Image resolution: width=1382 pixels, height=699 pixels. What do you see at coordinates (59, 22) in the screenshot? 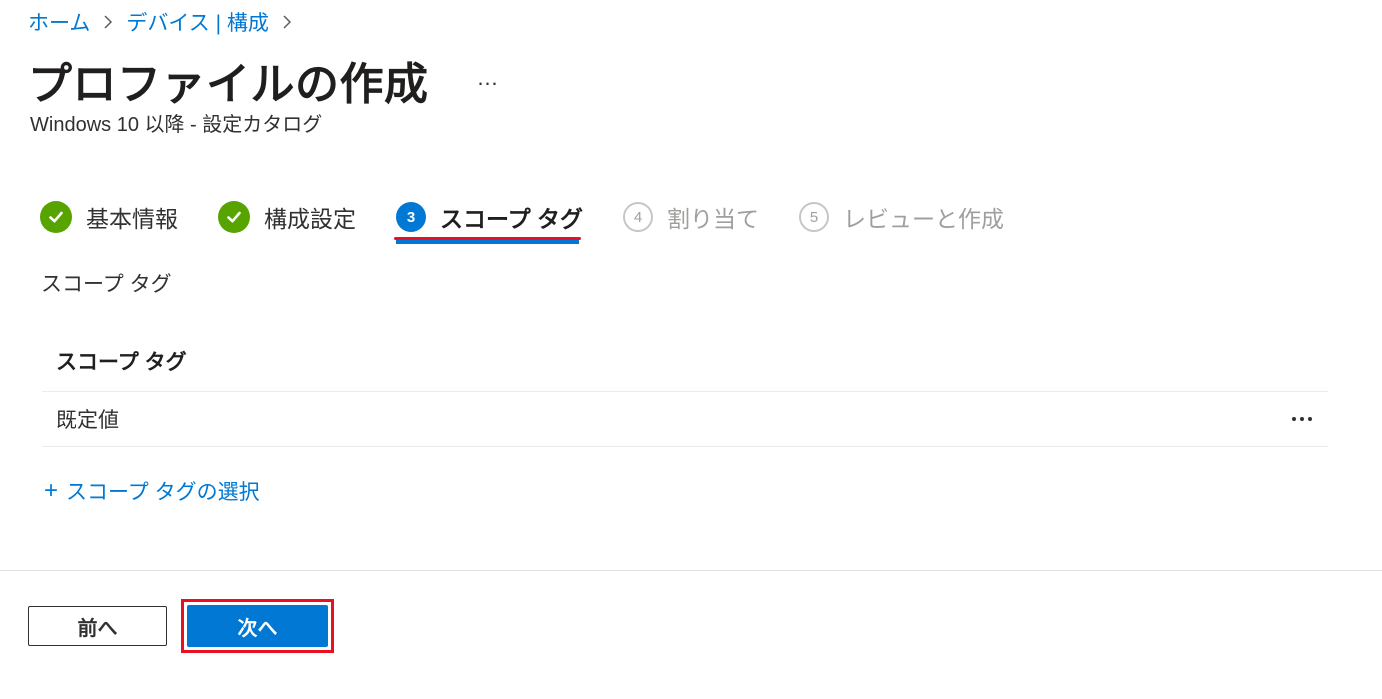
I see `breadcrumb-home-link: ホーム` at bounding box center [59, 22].